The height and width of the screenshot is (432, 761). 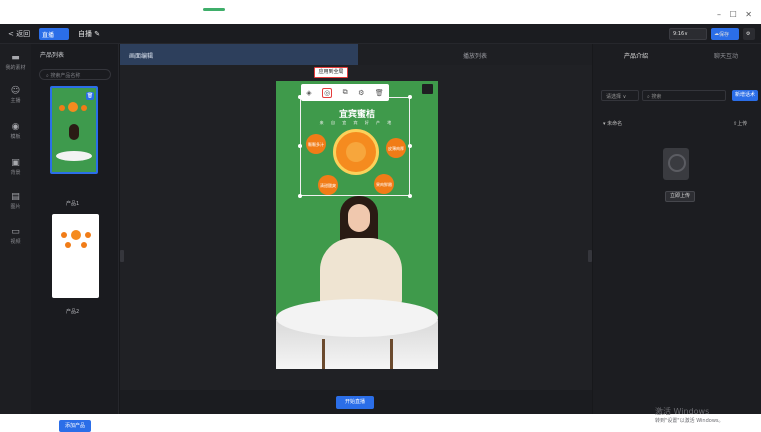 I want to click on person-icon: ☺, so click(x=15, y=91).